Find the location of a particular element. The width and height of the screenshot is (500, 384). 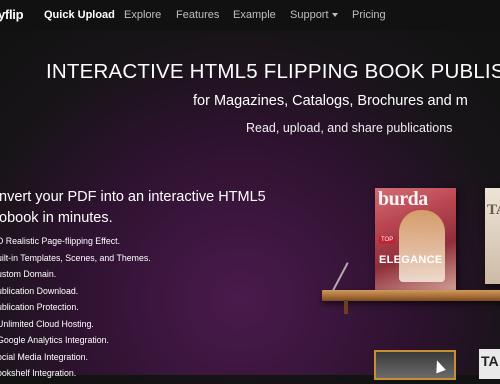

feature-item: ookshelf Integration. is located at coordinates (38, 373).